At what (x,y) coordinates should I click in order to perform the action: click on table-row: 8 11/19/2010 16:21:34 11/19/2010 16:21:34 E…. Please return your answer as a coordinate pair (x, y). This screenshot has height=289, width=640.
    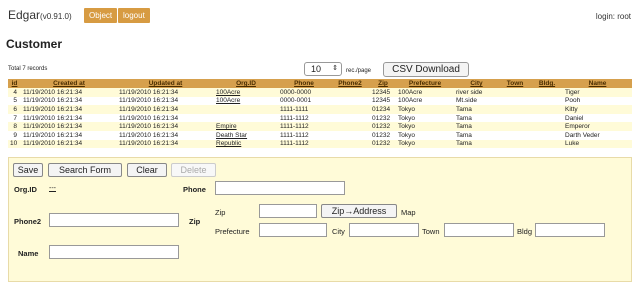
    Looking at the image, I should click on (320, 126).